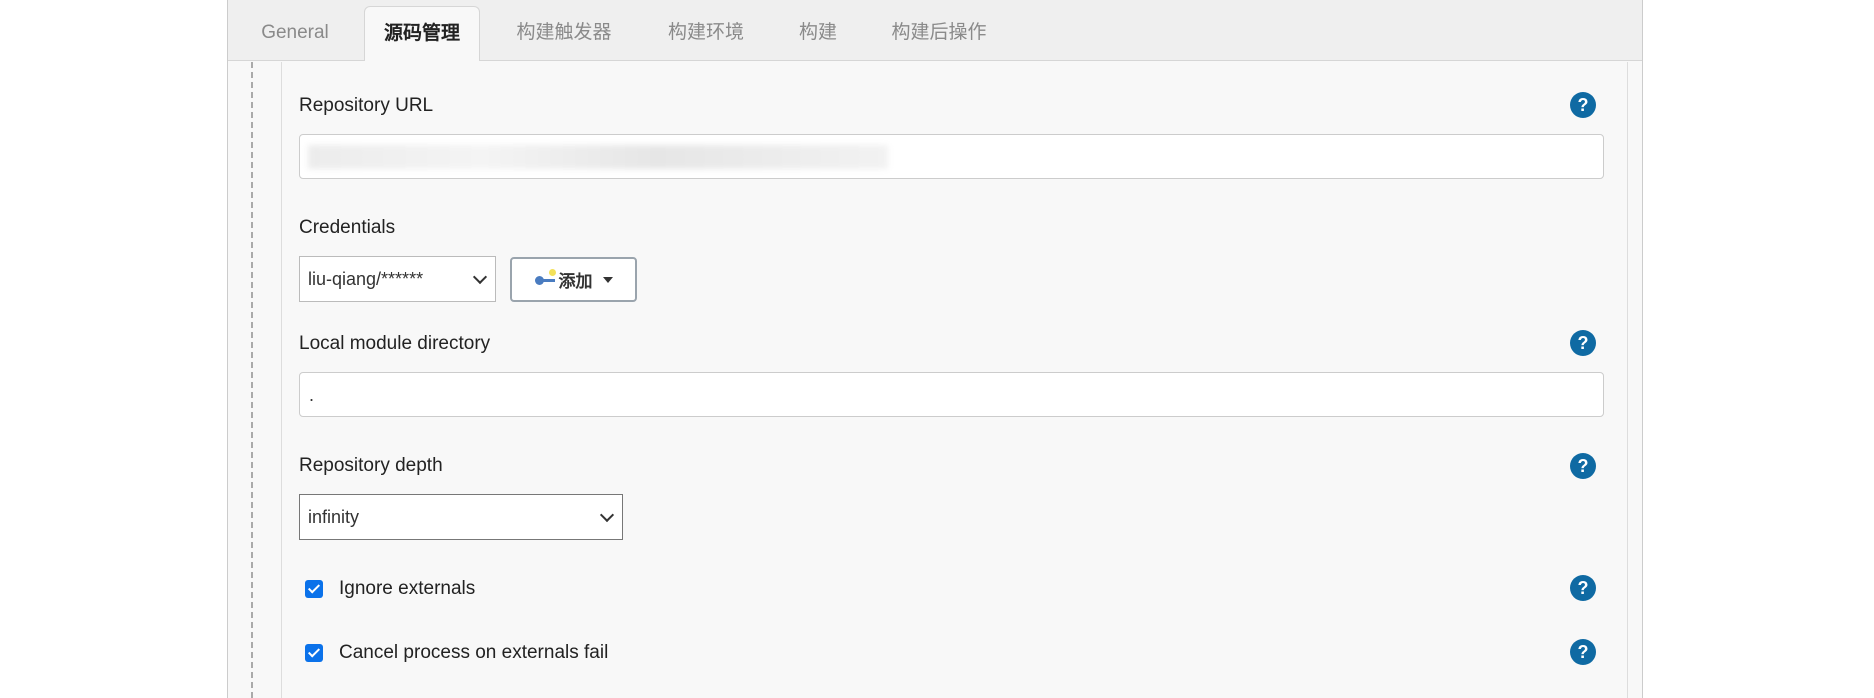  I want to click on add-button-label: 添加, so click(575, 281).